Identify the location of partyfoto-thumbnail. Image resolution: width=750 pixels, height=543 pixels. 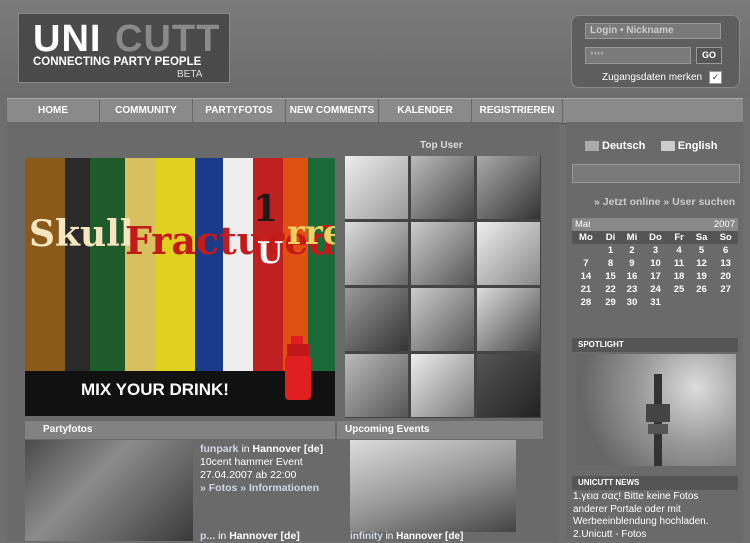
(109, 490).